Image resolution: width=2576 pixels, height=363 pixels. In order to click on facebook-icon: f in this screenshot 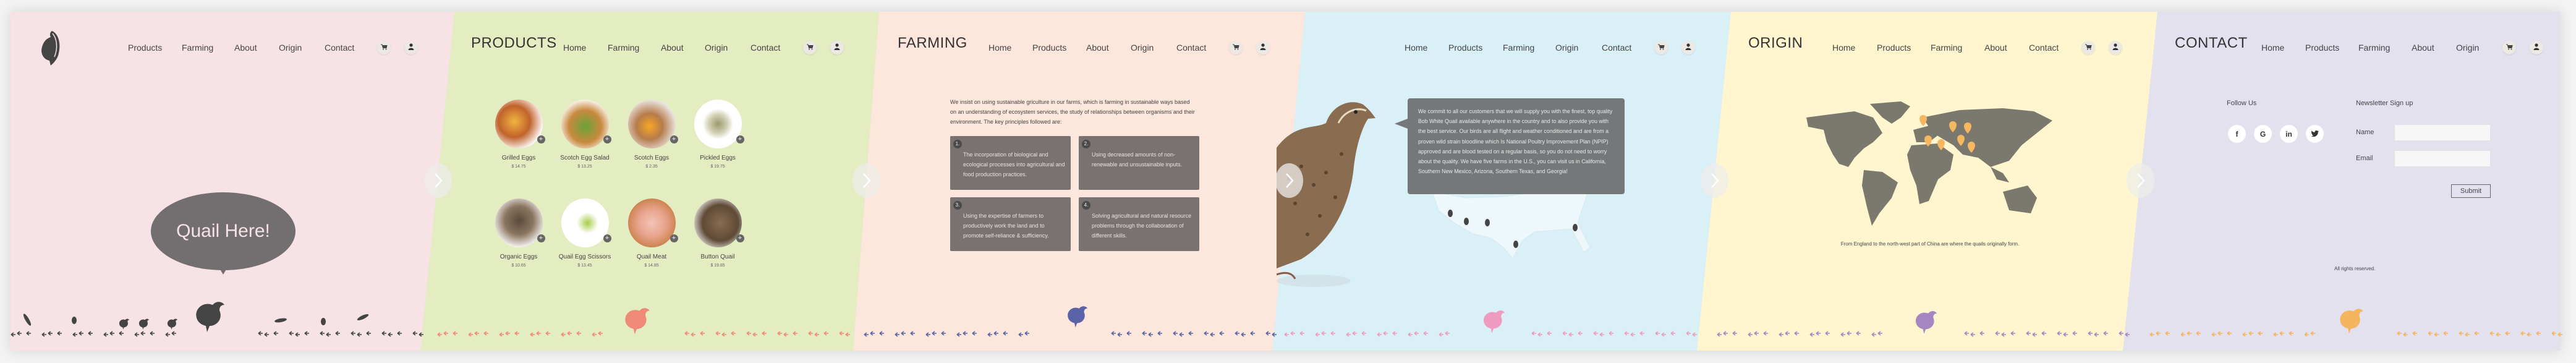, I will do `click(2236, 134)`.